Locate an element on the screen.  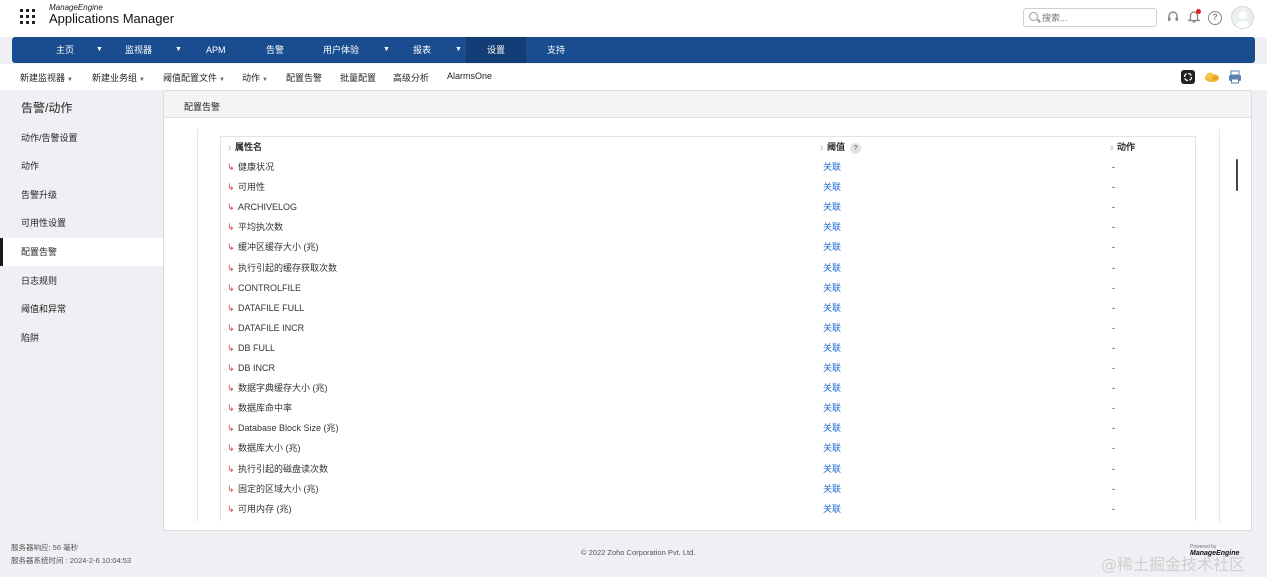
table-row: ↳ 可用性 关联 - is located at coordinates (708, 187).